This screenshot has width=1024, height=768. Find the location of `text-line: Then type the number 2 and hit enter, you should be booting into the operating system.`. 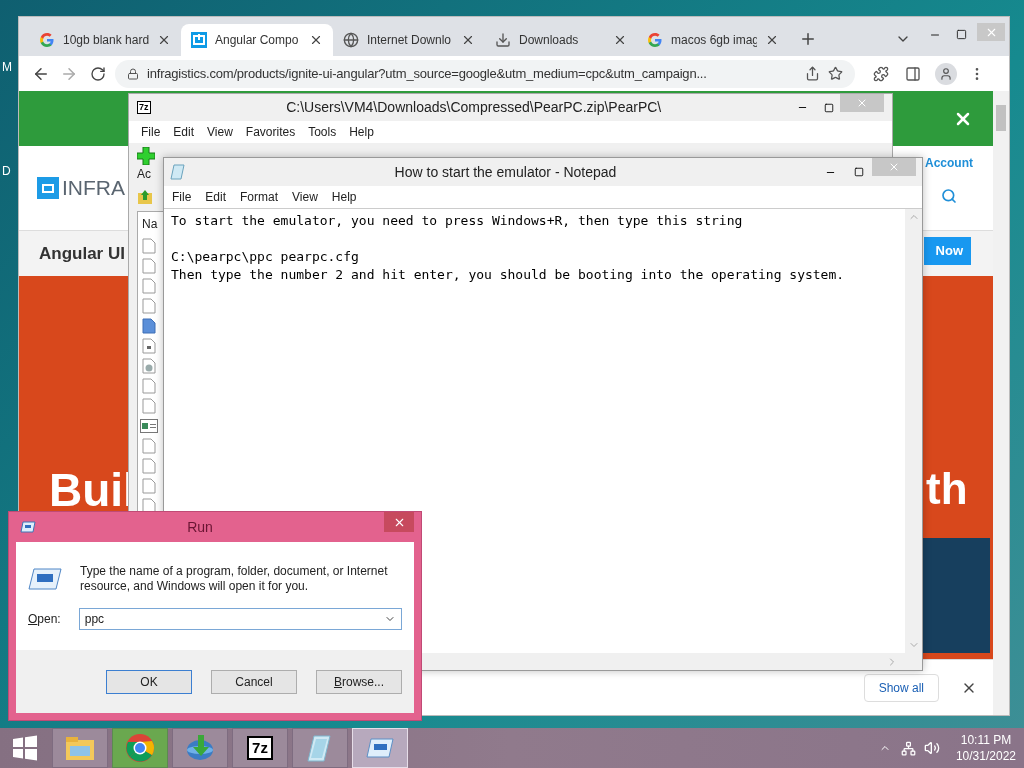

text-line: Then type the number 2 and hit enter, you should be booting into the operating system. is located at coordinates (508, 275).